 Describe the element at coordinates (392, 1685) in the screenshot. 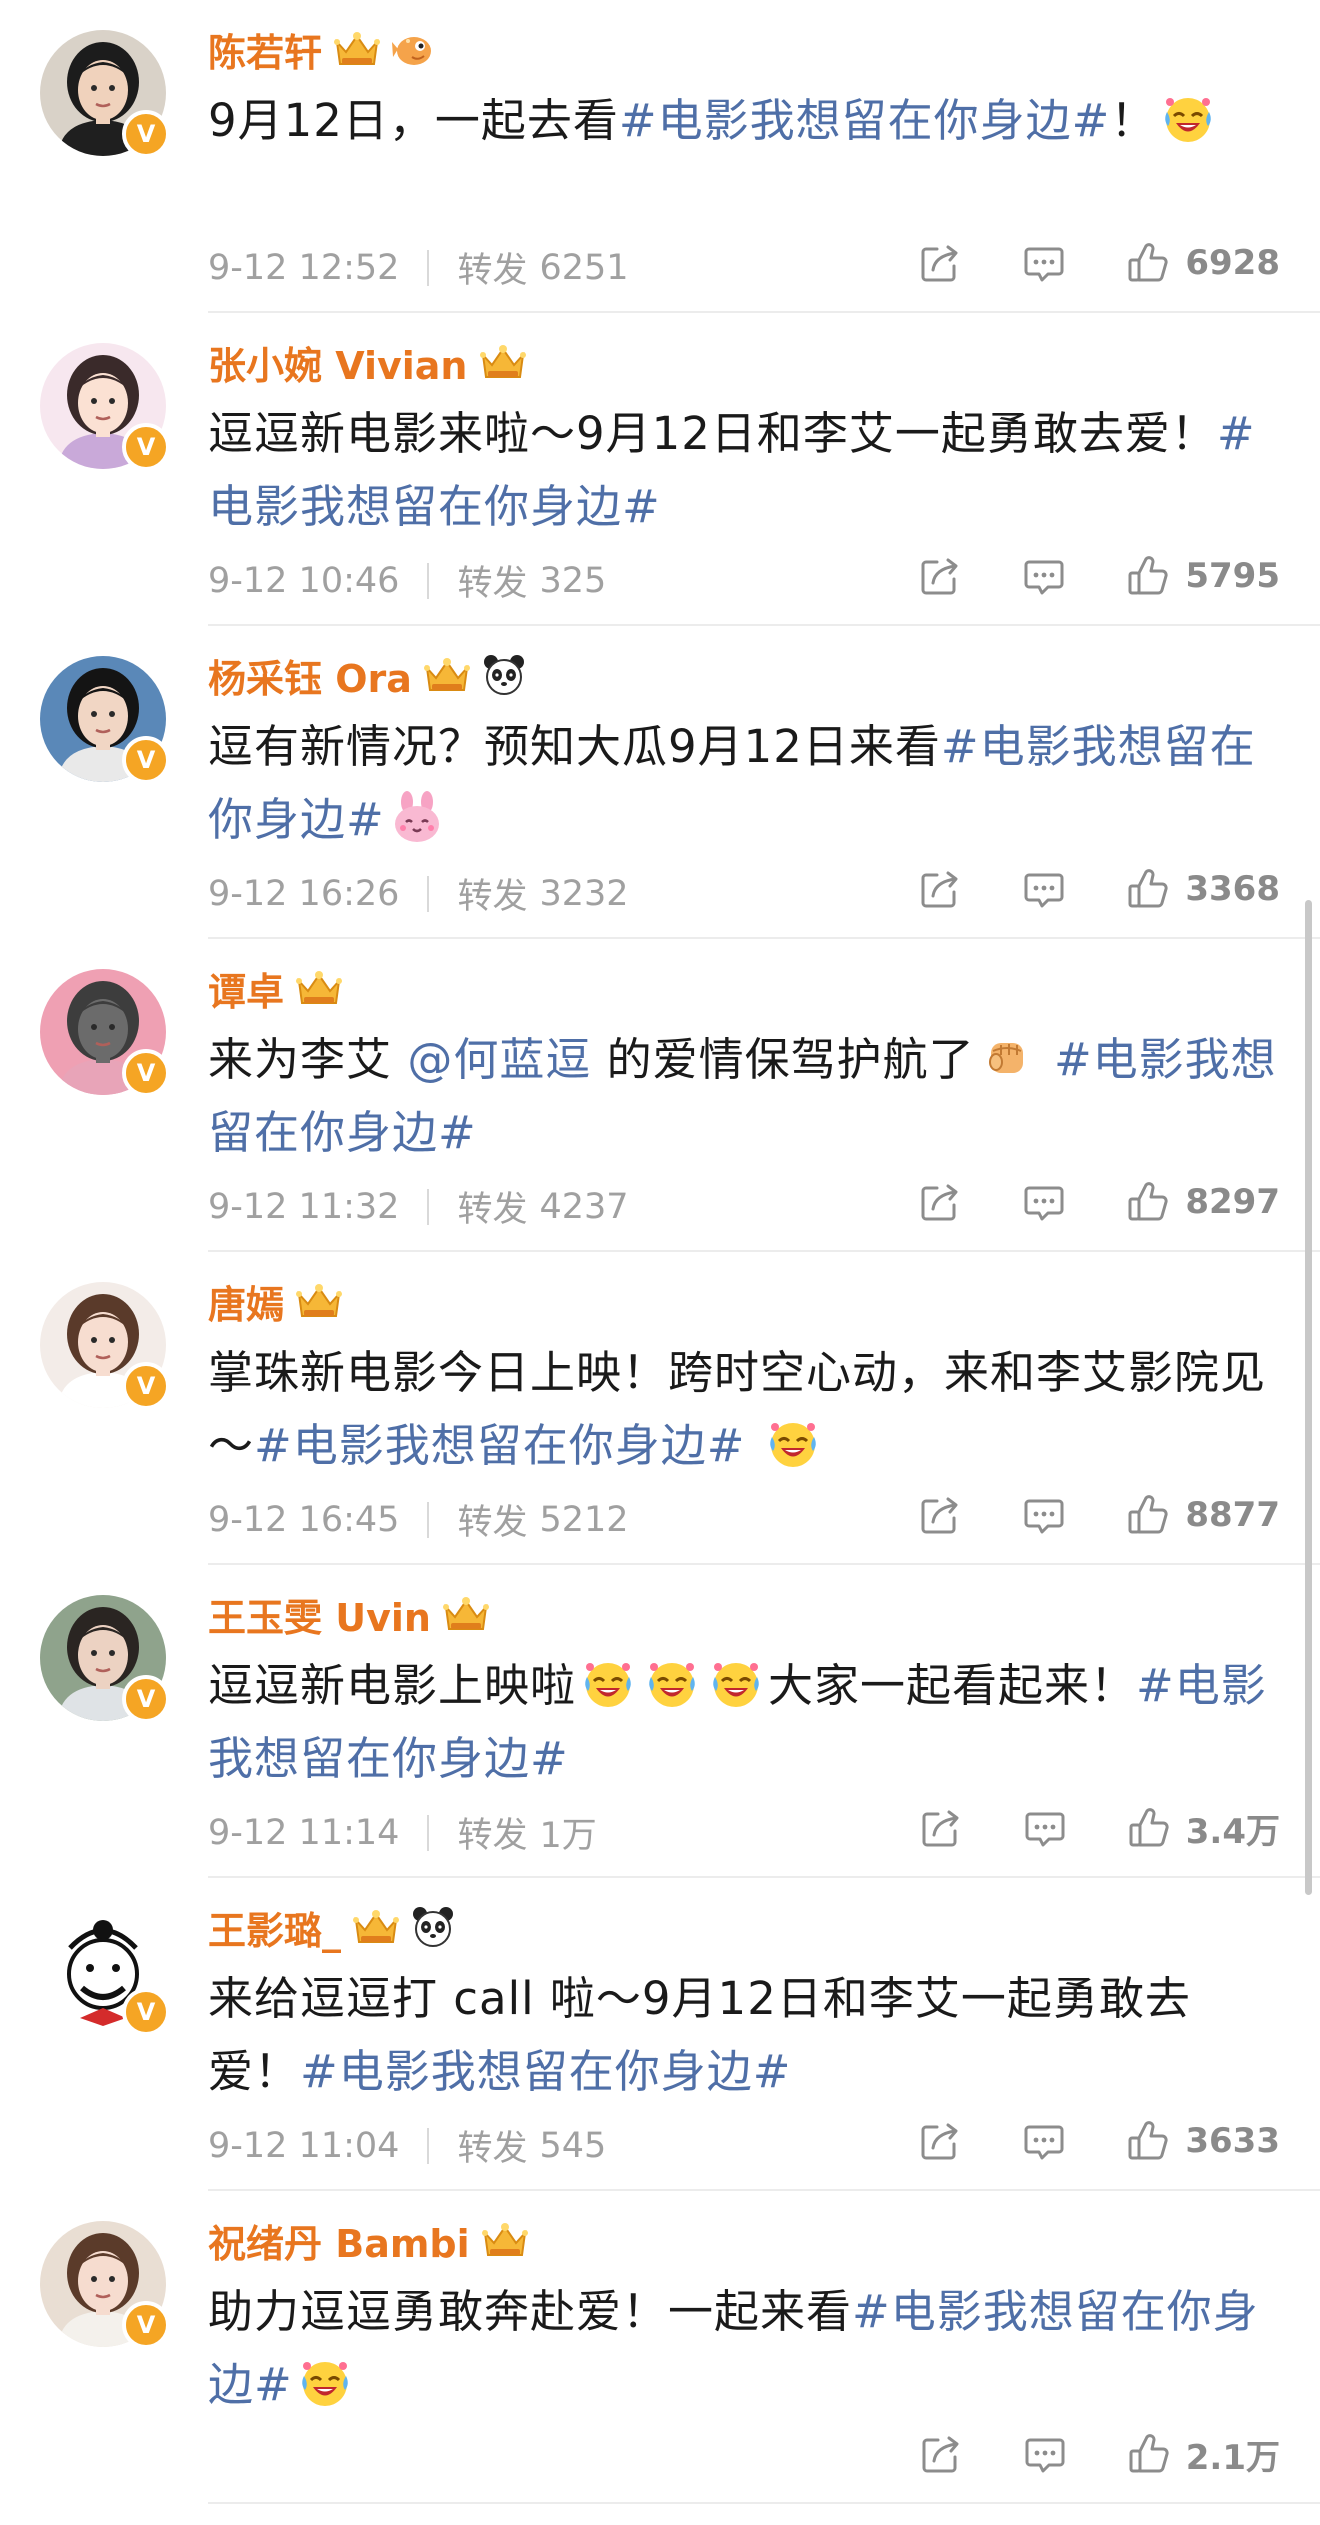

I see `post-text-segment: 逗逗新电影上映啦` at that location.